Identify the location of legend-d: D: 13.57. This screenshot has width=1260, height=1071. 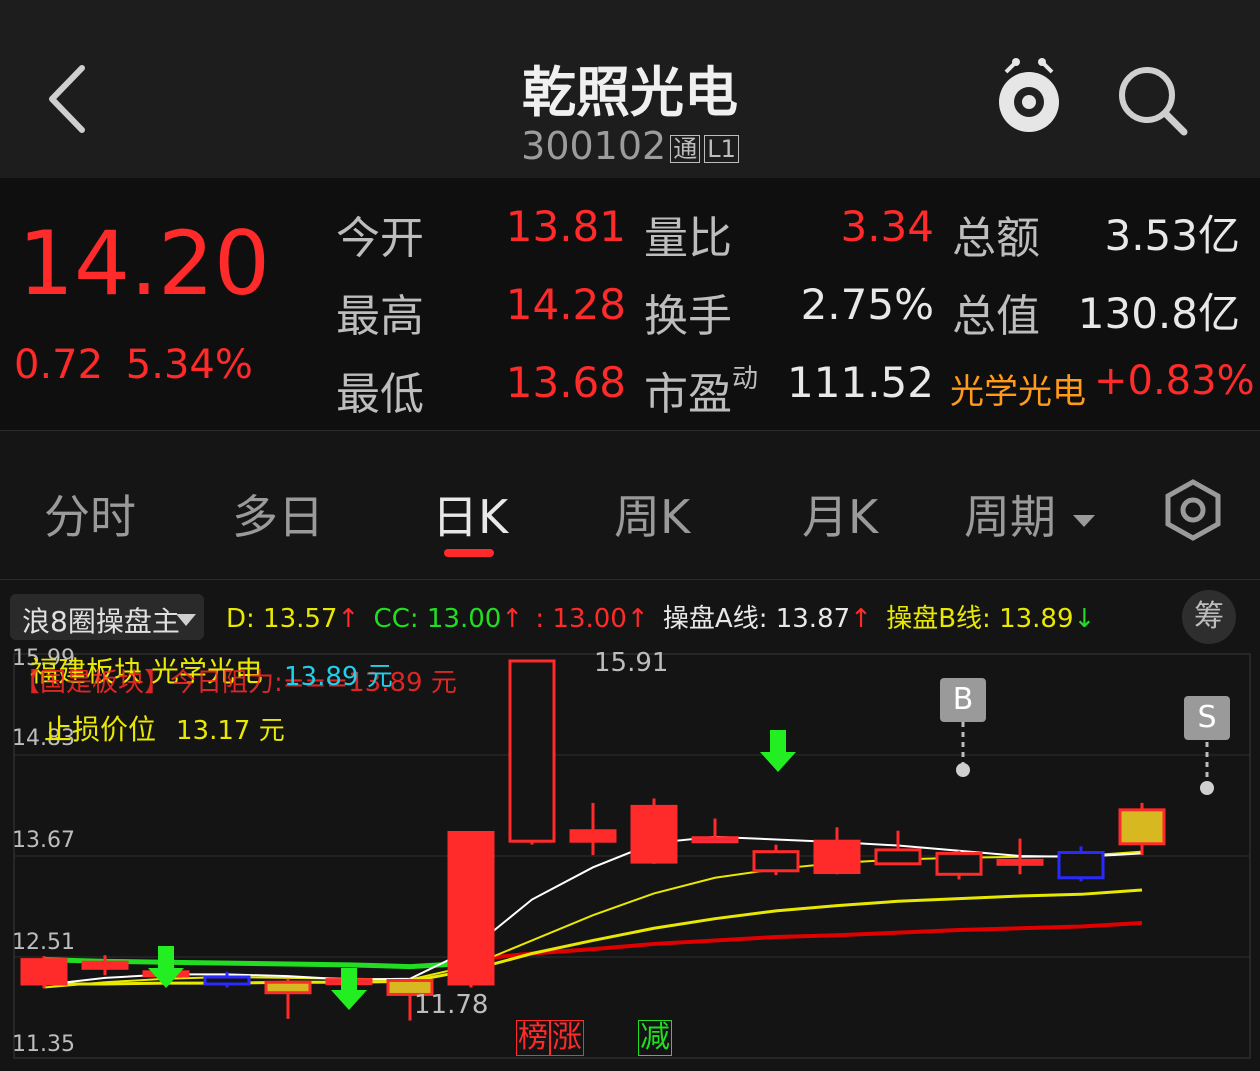
(282, 619).